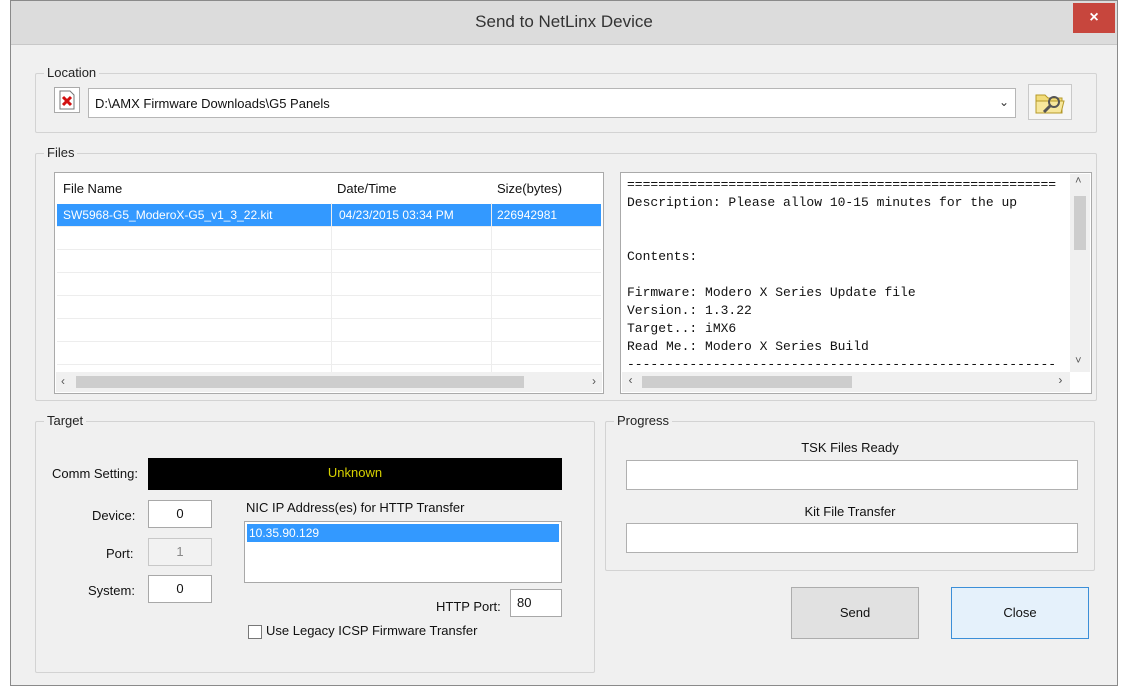 Image resolution: width=1123 pixels, height=689 pixels. Describe the element at coordinates (396, 215) in the screenshot. I see `file-datetime-cell: 04/23/2015 03:34 PM` at that location.